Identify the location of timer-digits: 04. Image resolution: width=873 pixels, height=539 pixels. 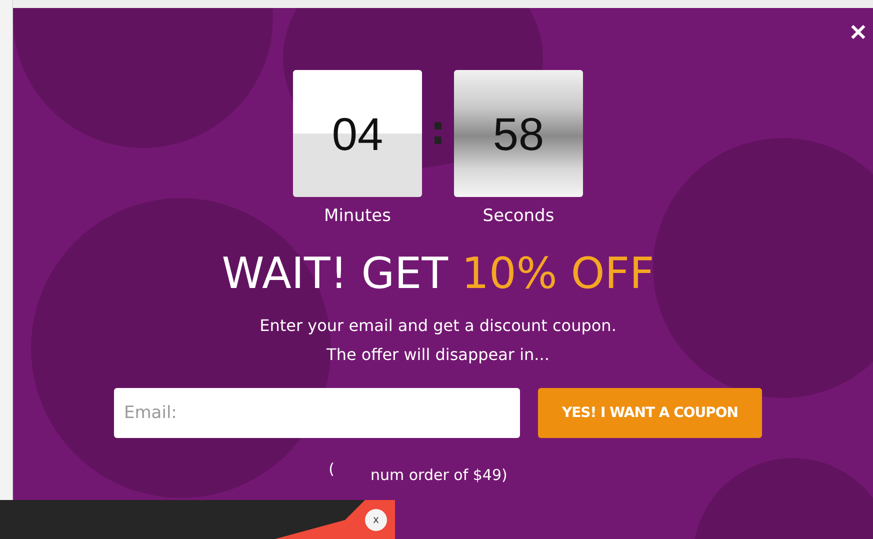
(357, 133).